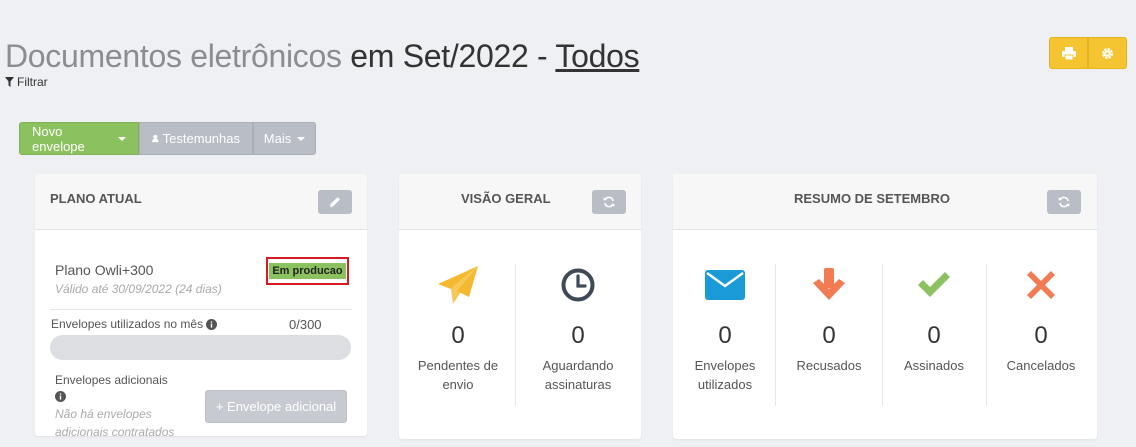  I want to click on top-actions, so click(1088, 53).